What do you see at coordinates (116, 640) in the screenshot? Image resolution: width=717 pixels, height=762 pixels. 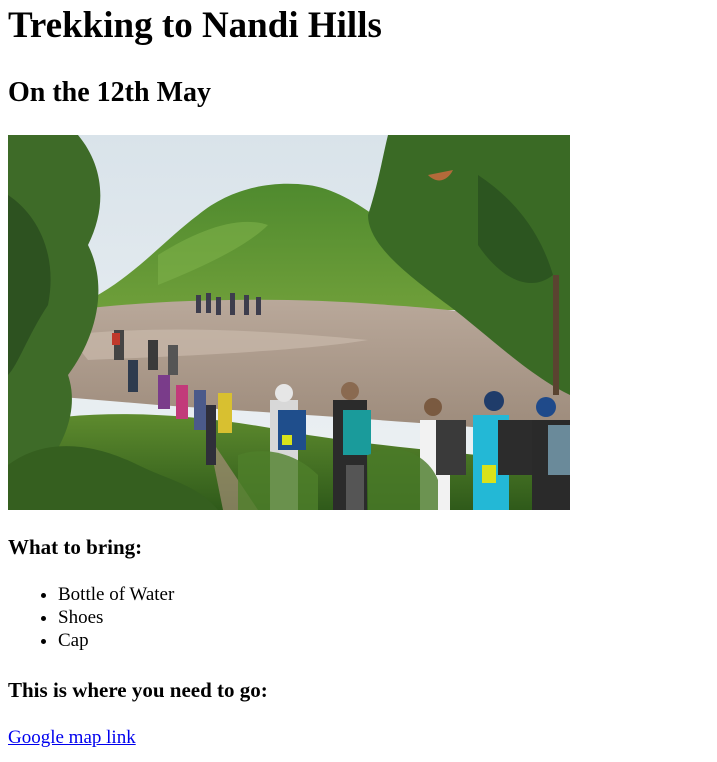 I see `list-item: Cap` at bounding box center [116, 640].